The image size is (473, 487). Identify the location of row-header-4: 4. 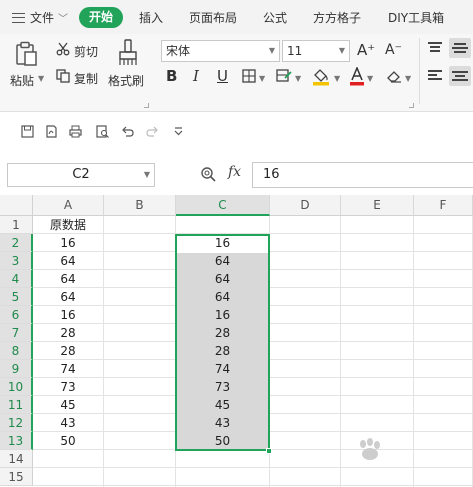
(16, 279).